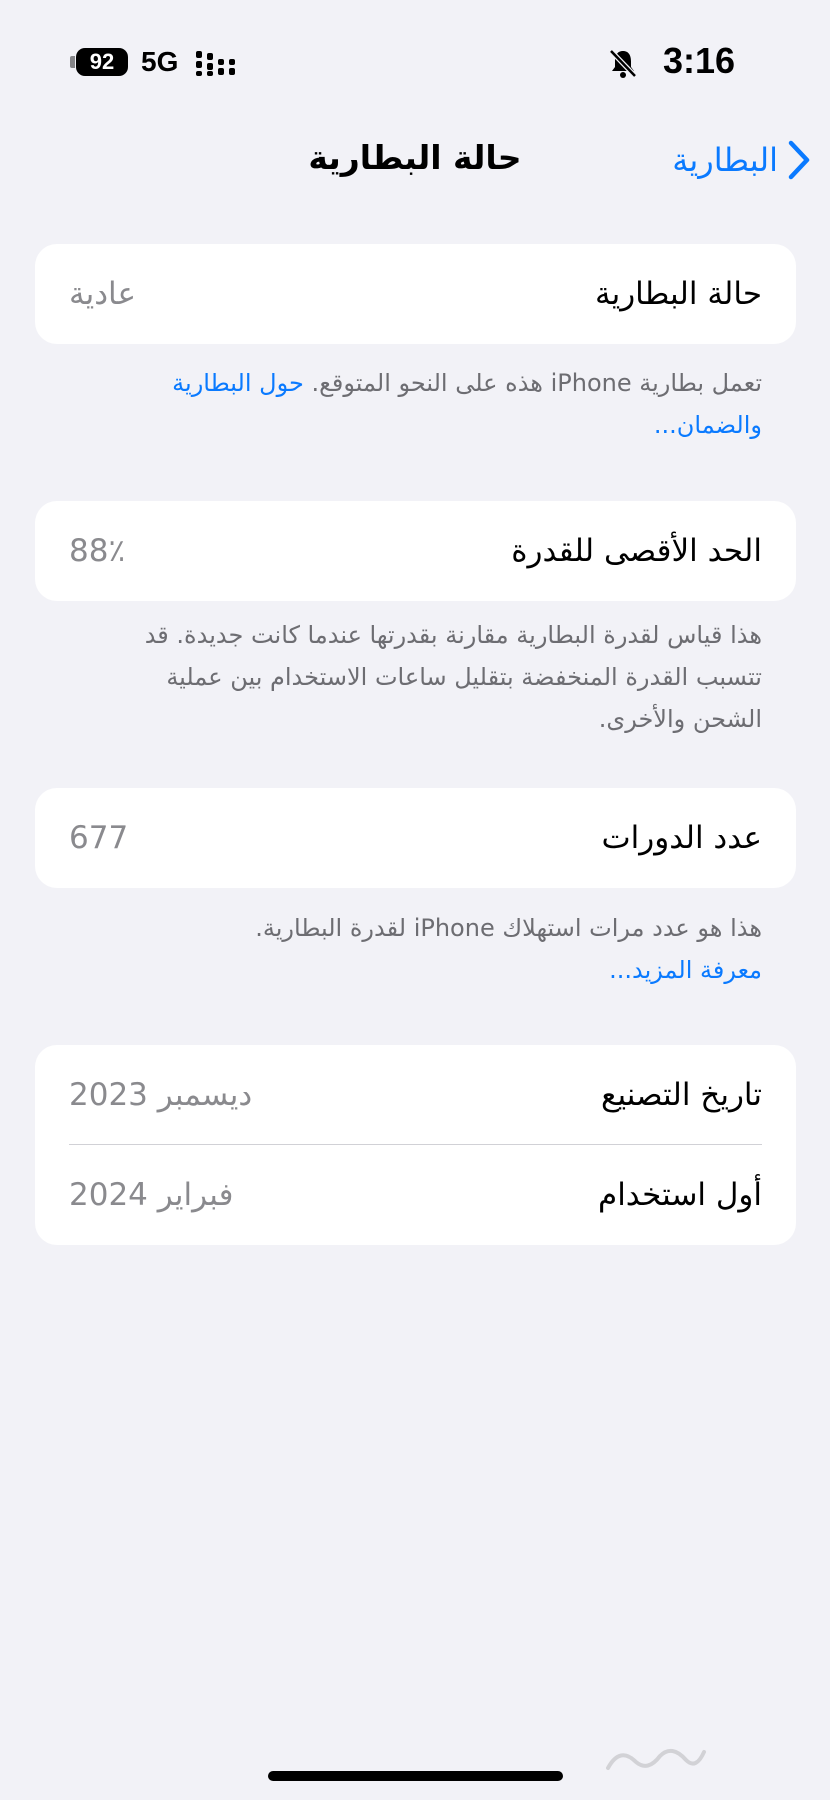 This screenshot has height=1800, width=830. What do you see at coordinates (415, 1776) in the screenshot?
I see `home-indicator` at bounding box center [415, 1776].